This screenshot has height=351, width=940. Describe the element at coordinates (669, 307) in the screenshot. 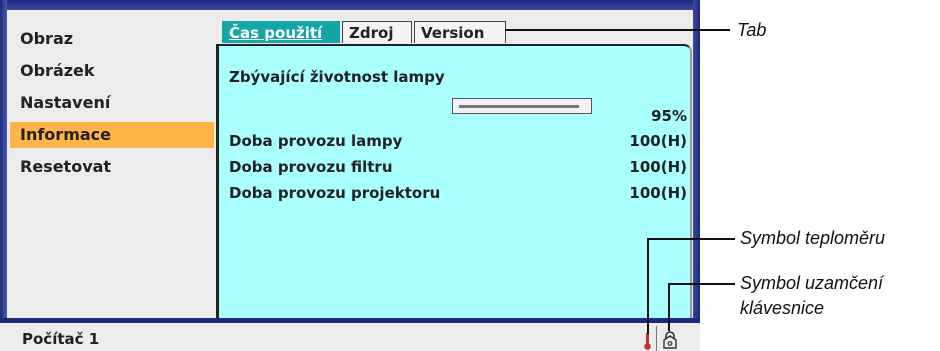

I see `callout-line-lock-vertical` at that location.